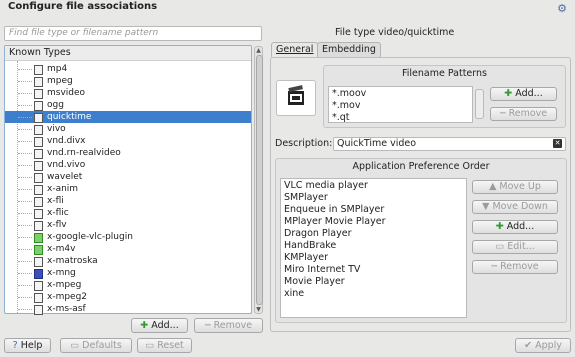 The width and height of the screenshot is (575, 357). I want to click on reset-label: Reset, so click(170, 345).